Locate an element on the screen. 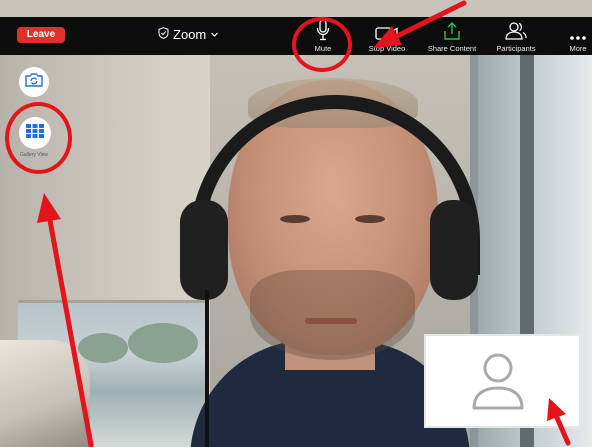  arrow-to-gallery-view is located at coordinates (65, 320).